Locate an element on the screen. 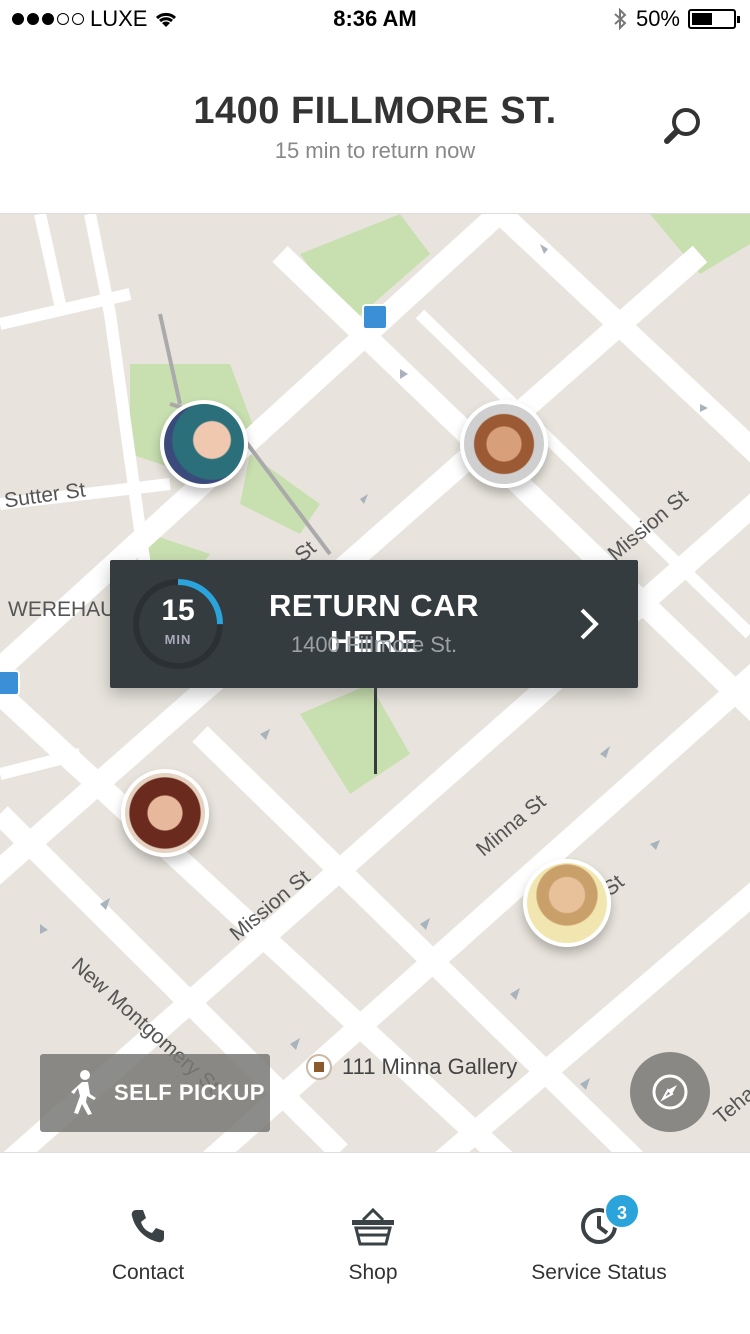 The height and width of the screenshot is (1334, 750). countdown-minutes: 15 is located at coordinates (178, 610).